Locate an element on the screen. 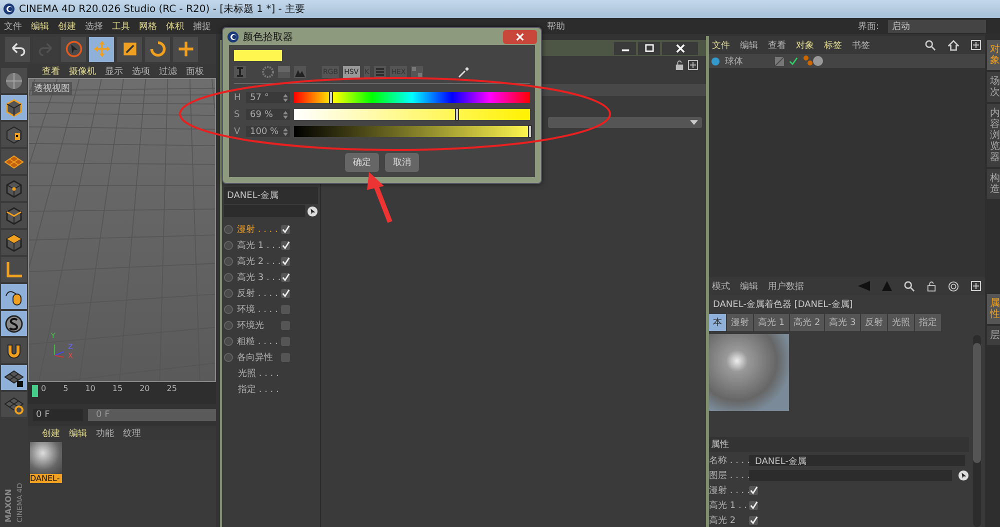 The image size is (1000, 527). ok-button: 确定 is located at coordinates (362, 162).